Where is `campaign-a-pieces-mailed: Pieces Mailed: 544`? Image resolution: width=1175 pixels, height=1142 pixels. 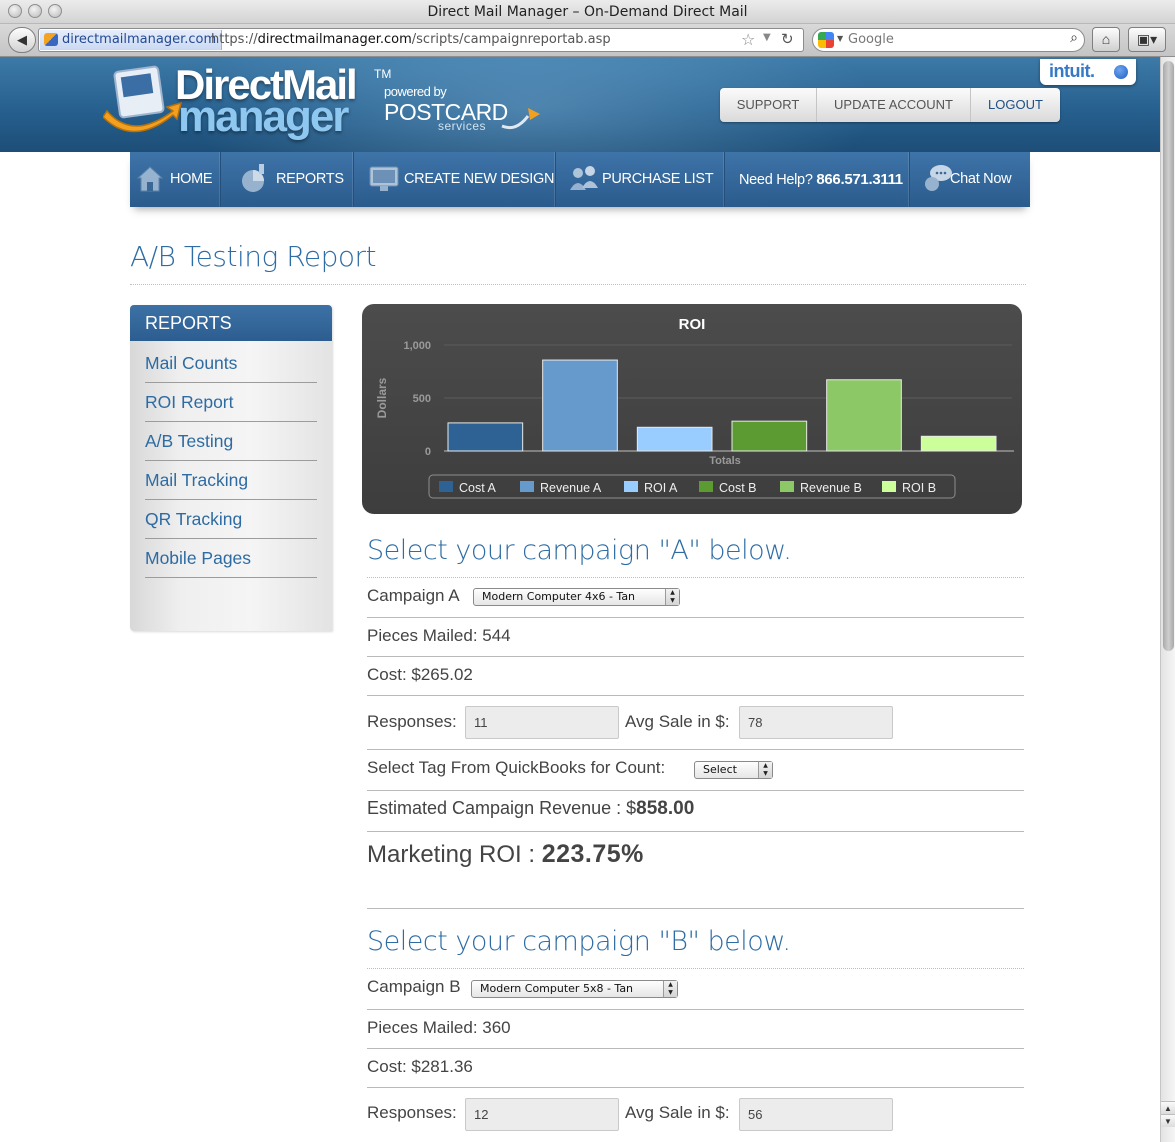
campaign-a-pieces-mailed: Pieces Mailed: 544 is located at coordinates (439, 635).